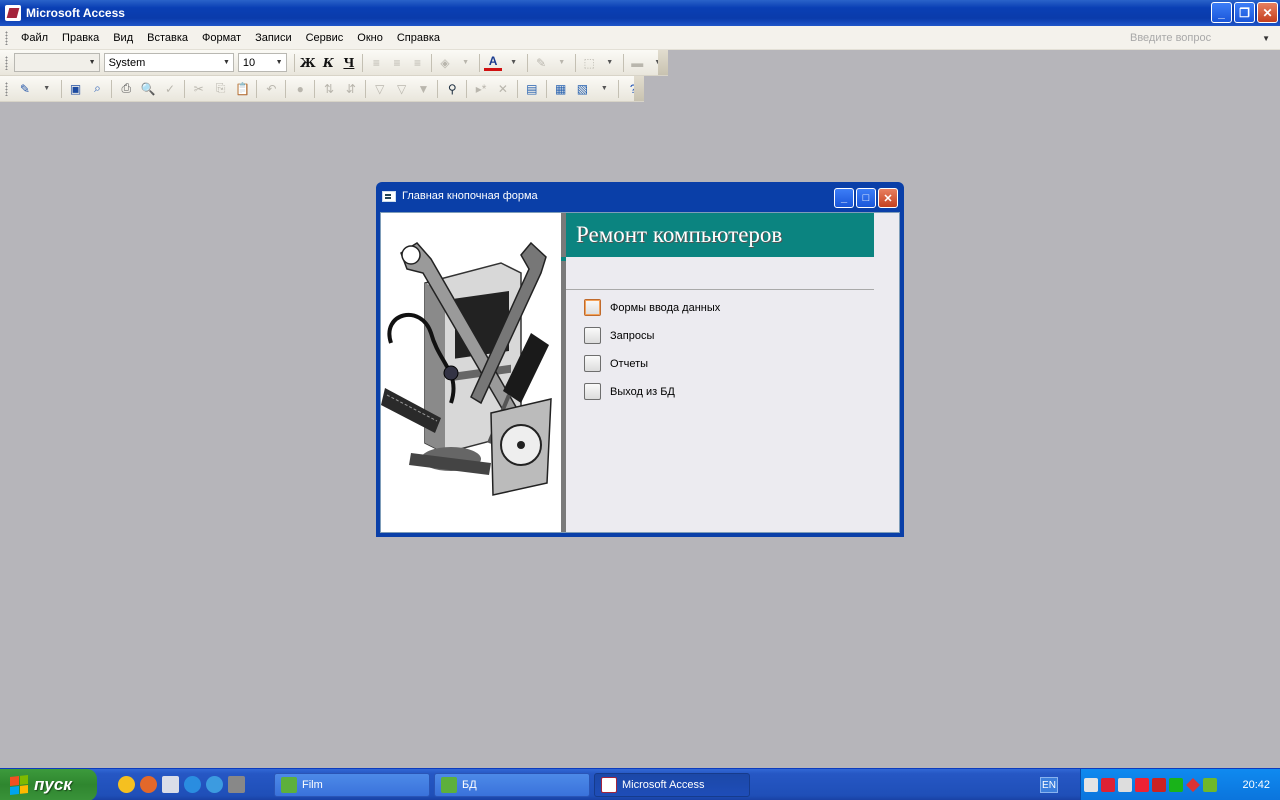 Image resolution: width=1280 pixels, height=800 pixels. What do you see at coordinates (532, 89) in the screenshot?
I see `properties-icon: ▤` at bounding box center [532, 89].